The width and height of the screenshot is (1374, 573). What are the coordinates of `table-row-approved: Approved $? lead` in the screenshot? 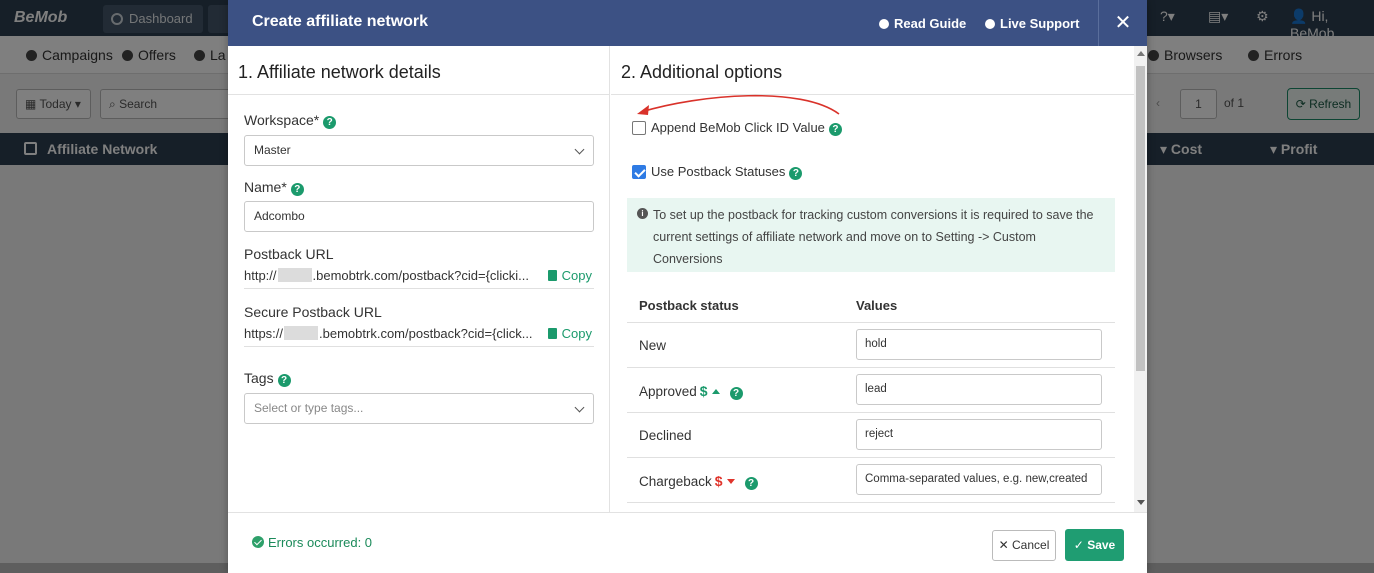 It's located at (871, 390).